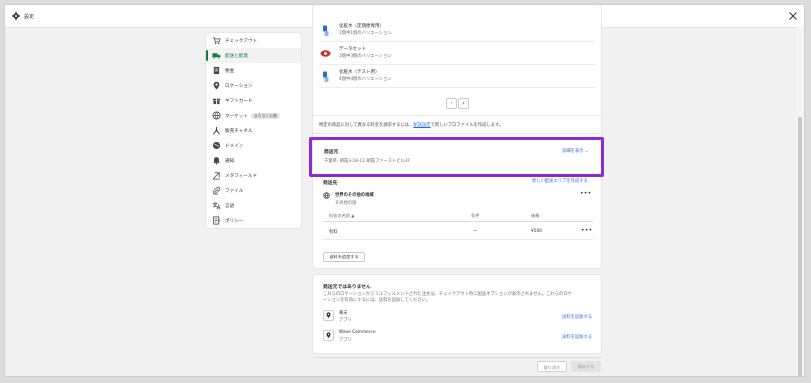 This screenshot has height=383, width=811. Describe the element at coordinates (346, 203) in the screenshot. I see `zone-sub: その他の国` at that location.